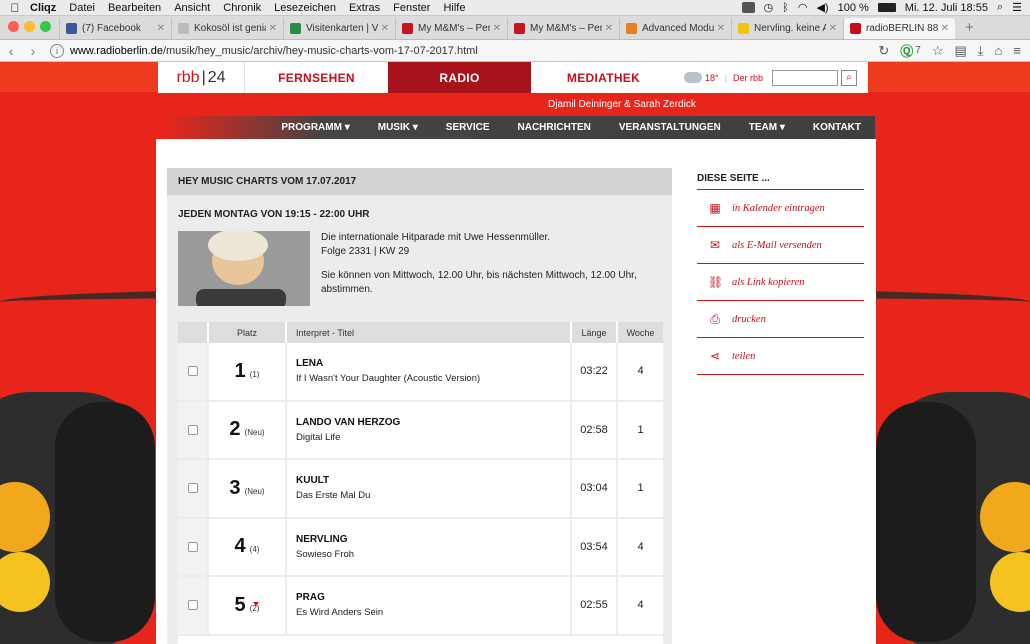 The height and width of the screenshot is (644, 1030). Describe the element at coordinates (748, 78) in the screenshot. I see `der-rbb-link: Der rbb` at that location.